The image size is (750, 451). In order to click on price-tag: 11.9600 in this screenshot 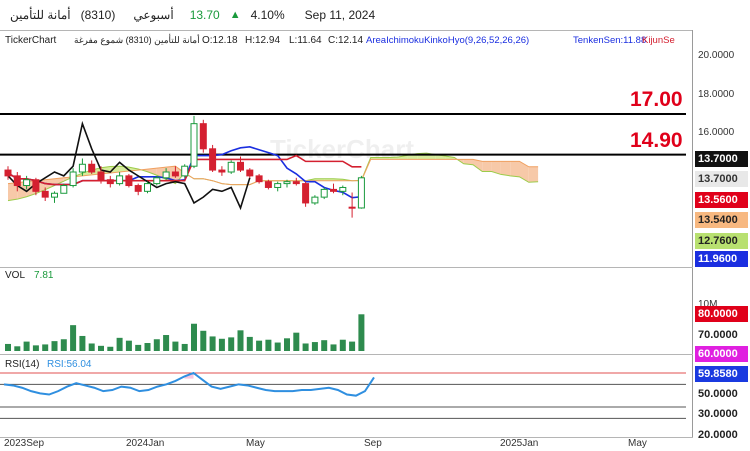, I will do `click(721, 259)`.